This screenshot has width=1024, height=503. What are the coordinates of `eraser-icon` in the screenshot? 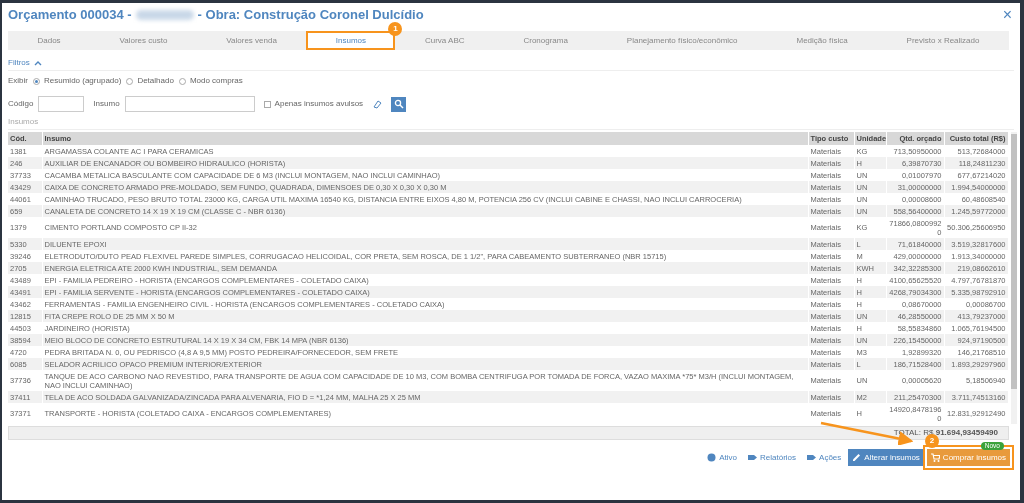 It's located at (377, 104).